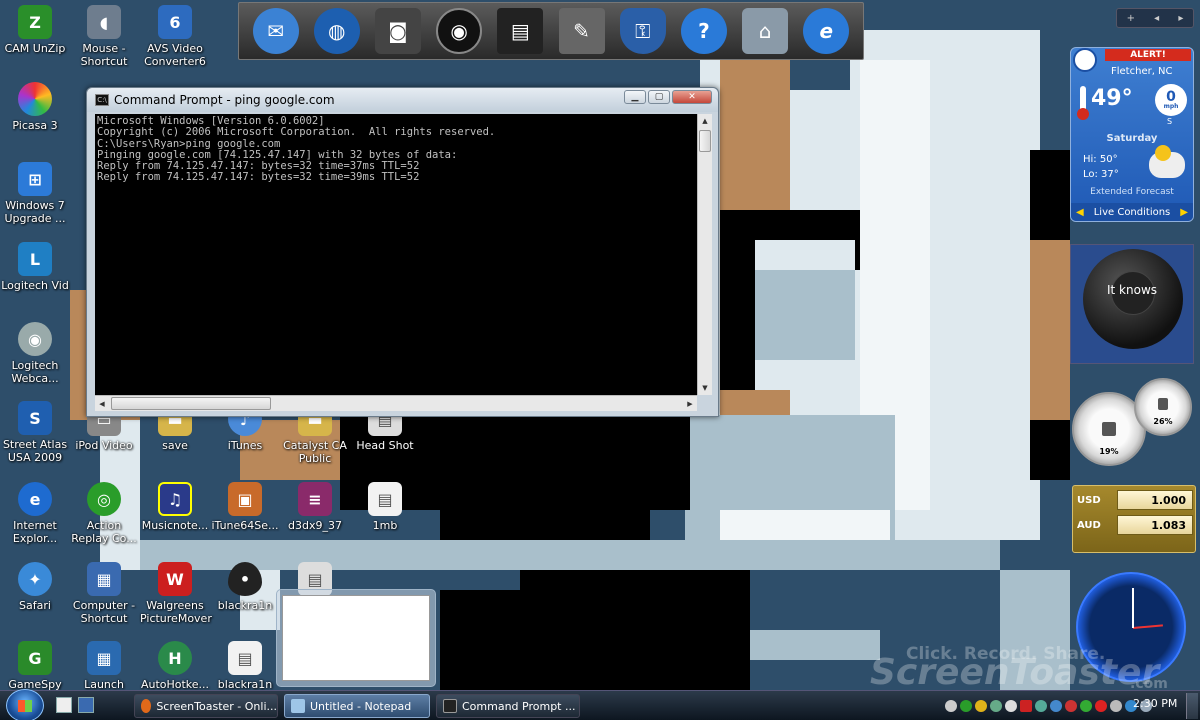 The height and width of the screenshot is (720, 1200). I want to click on desktop-icon-walgreens: W Walgreens PictureMover, so click(176, 593).